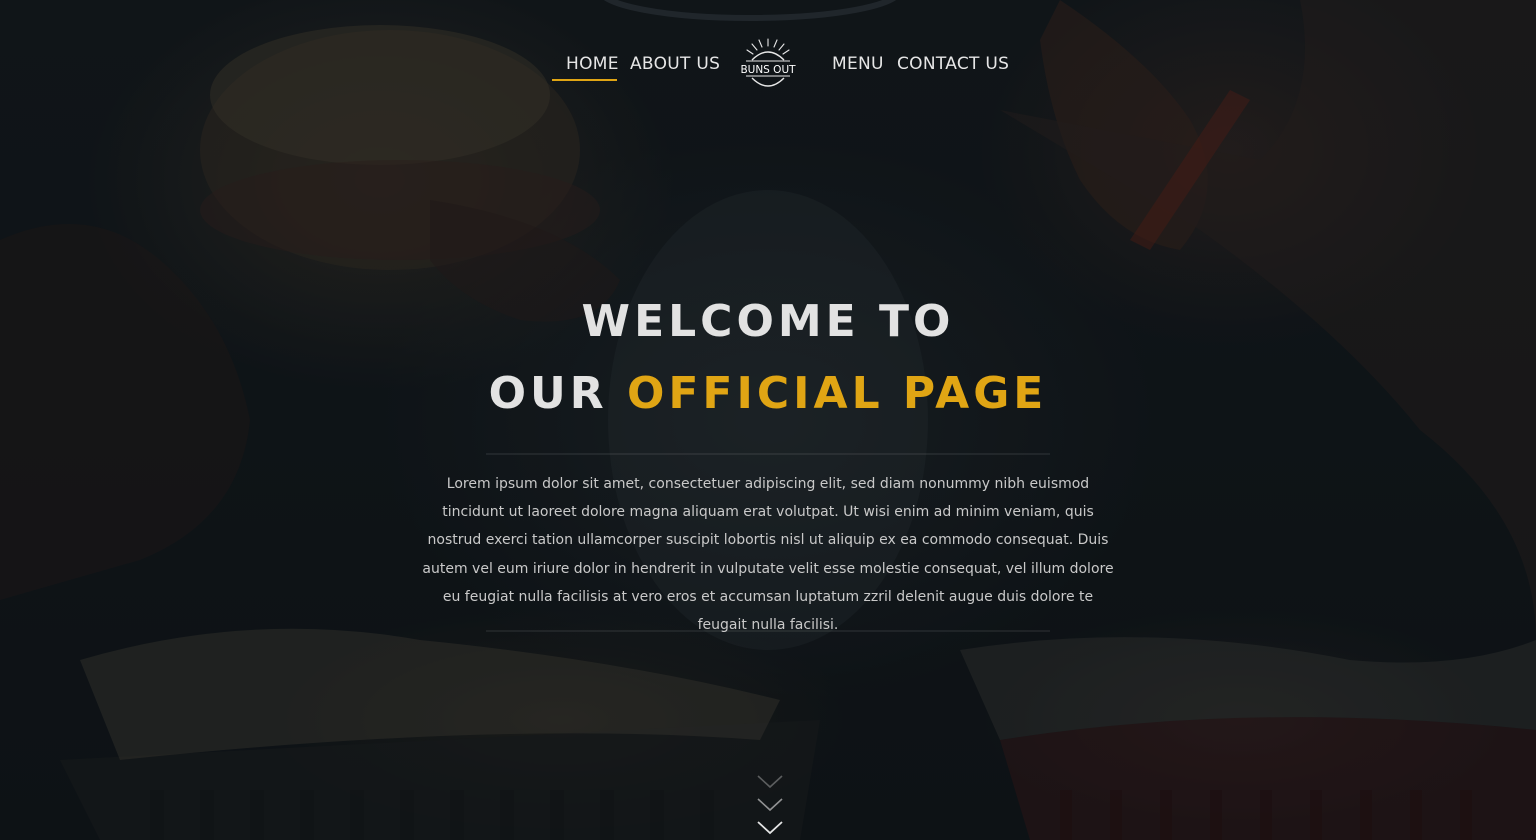 Image resolution: width=1536 pixels, height=840 pixels. What do you see at coordinates (584, 80) in the screenshot?
I see `nav-active-indicator` at bounding box center [584, 80].